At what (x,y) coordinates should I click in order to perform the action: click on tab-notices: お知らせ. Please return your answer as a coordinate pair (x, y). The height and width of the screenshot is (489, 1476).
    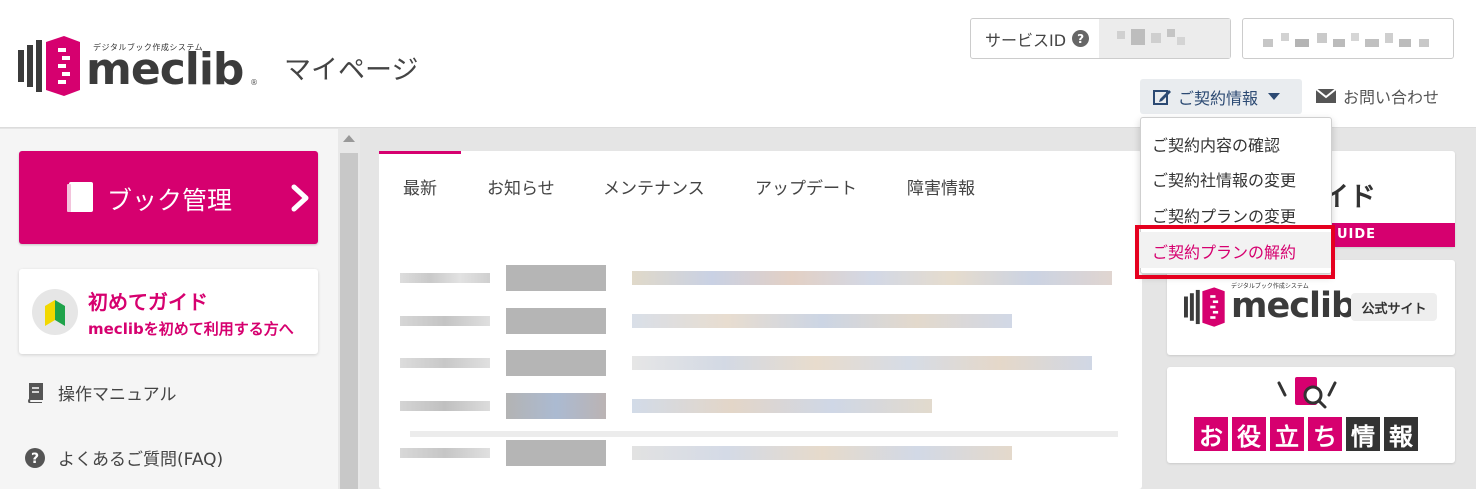
    Looking at the image, I should click on (521, 186).